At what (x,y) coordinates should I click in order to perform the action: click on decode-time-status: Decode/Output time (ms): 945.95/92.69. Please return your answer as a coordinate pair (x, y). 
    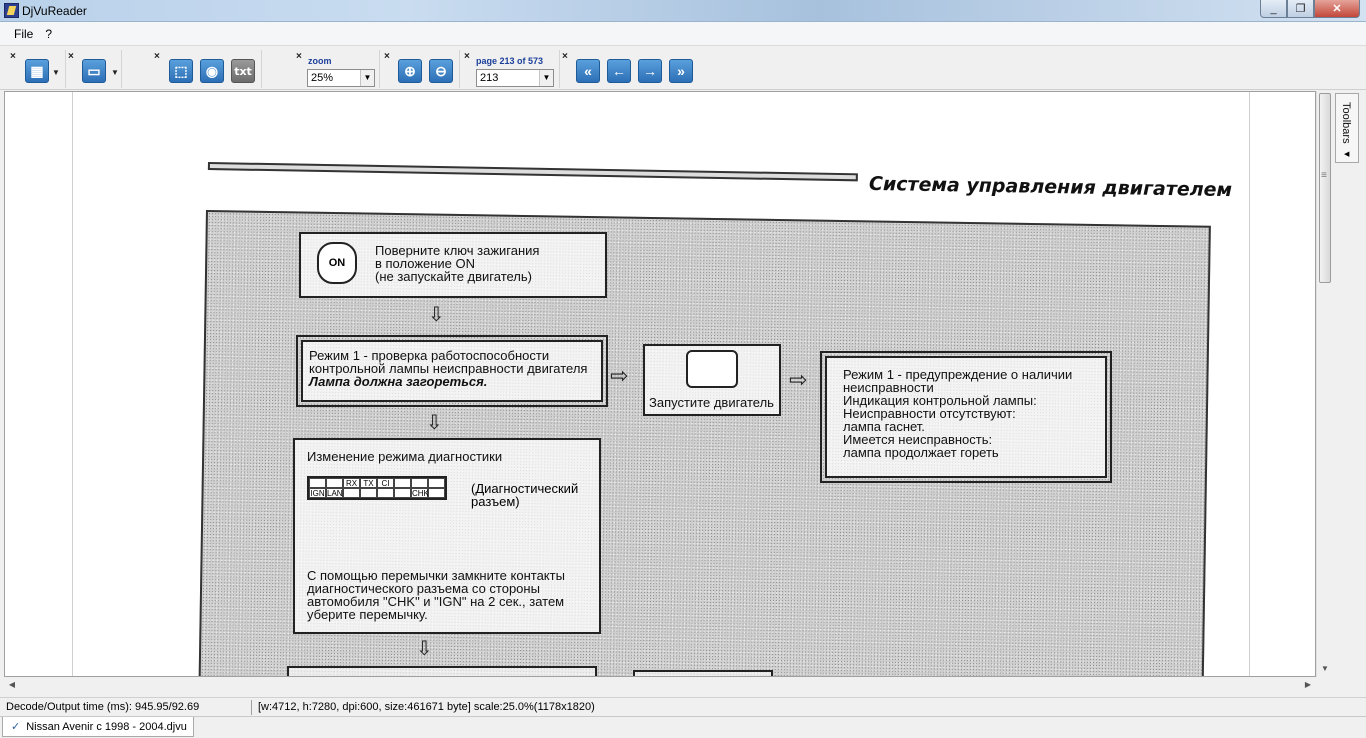
    Looking at the image, I should click on (103, 707).